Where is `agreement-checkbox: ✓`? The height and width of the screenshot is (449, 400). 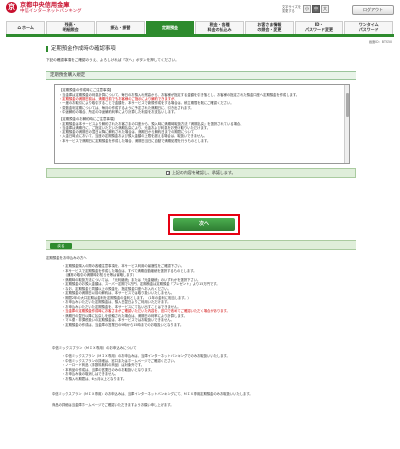 agreement-checkbox: ✓ is located at coordinates (168, 173).